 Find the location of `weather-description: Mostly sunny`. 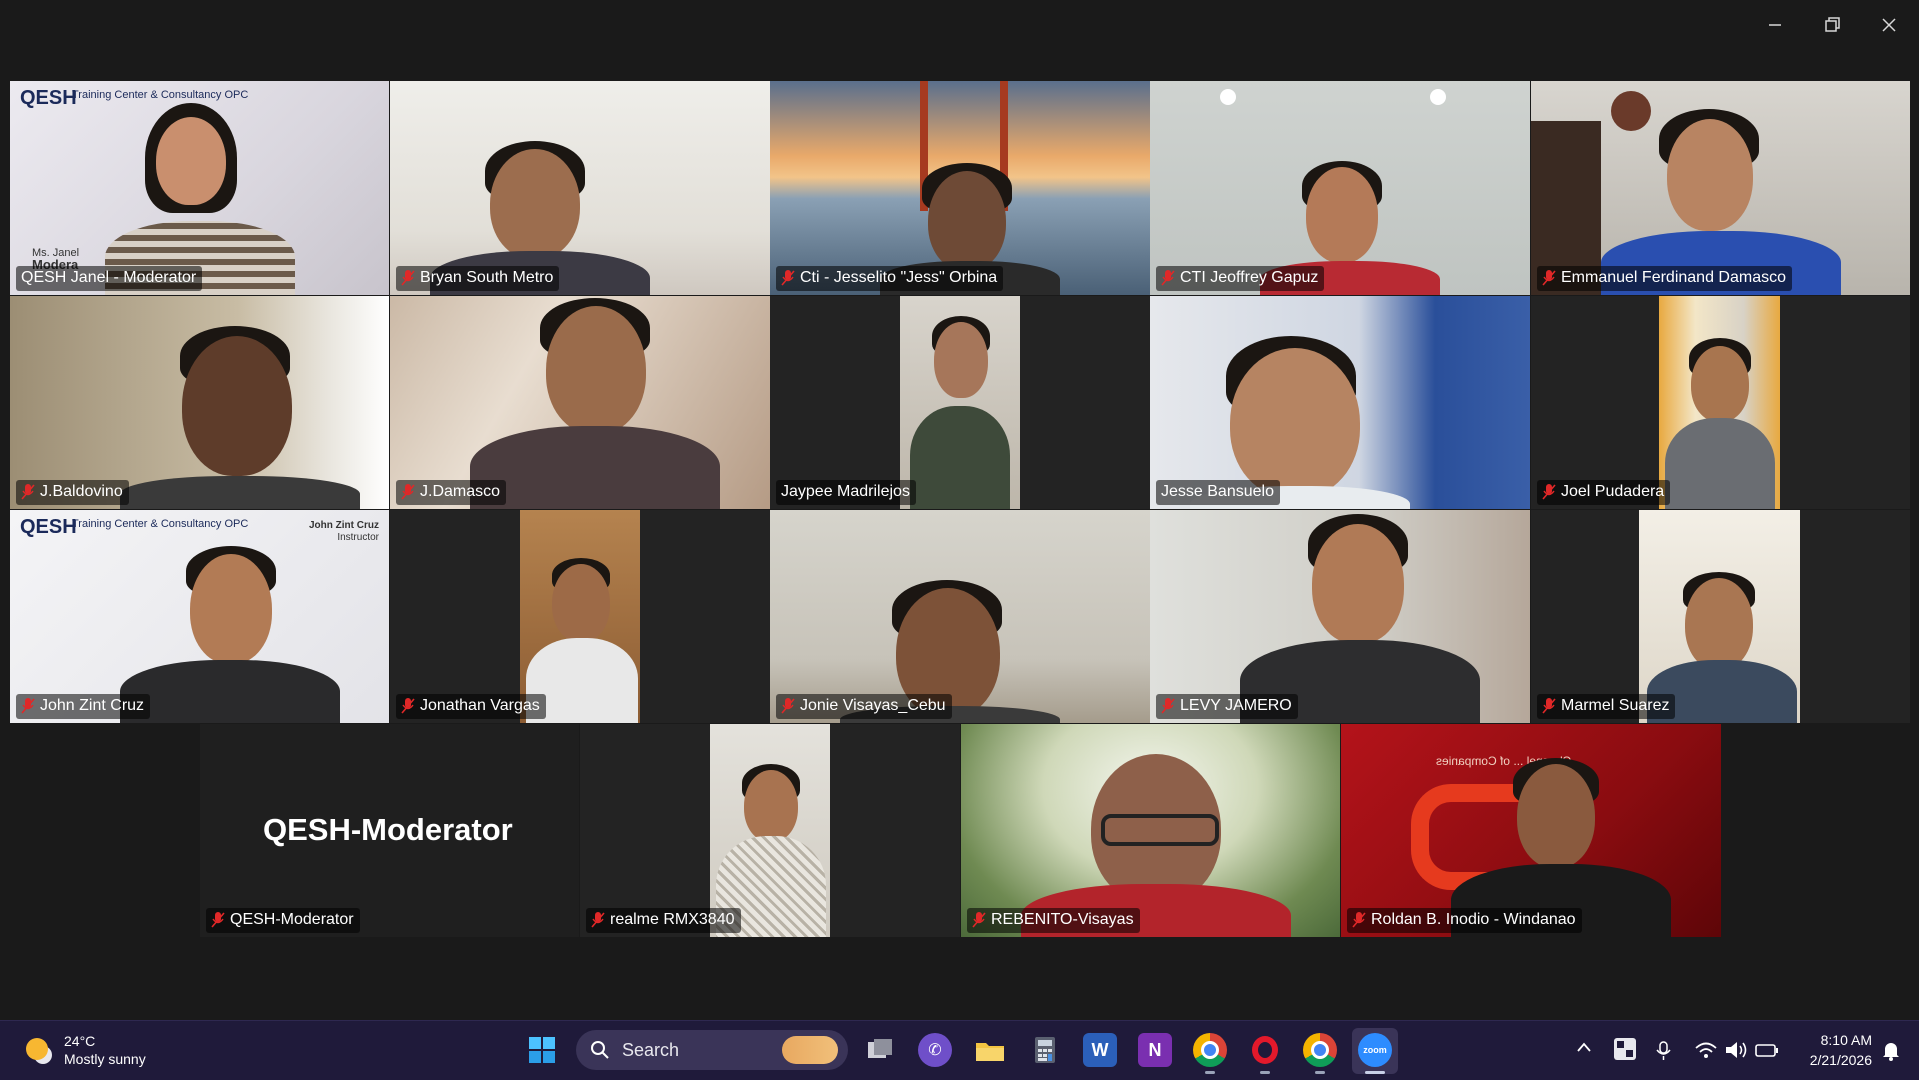

weather-description: Mostly sunny is located at coordinates (105, 1059).